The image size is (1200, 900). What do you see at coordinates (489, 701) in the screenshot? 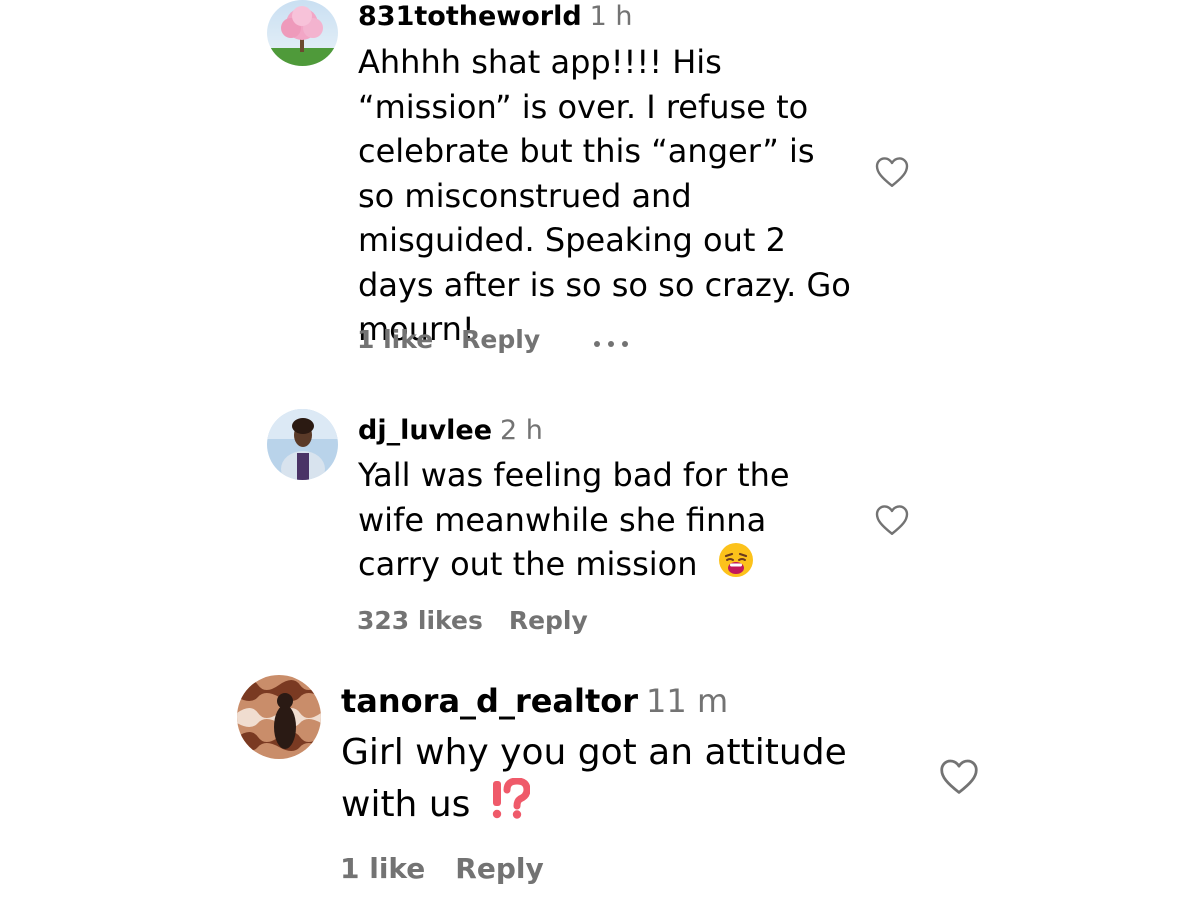
I see `username: tanora_d_realtor` at bounding box center [489, 701].